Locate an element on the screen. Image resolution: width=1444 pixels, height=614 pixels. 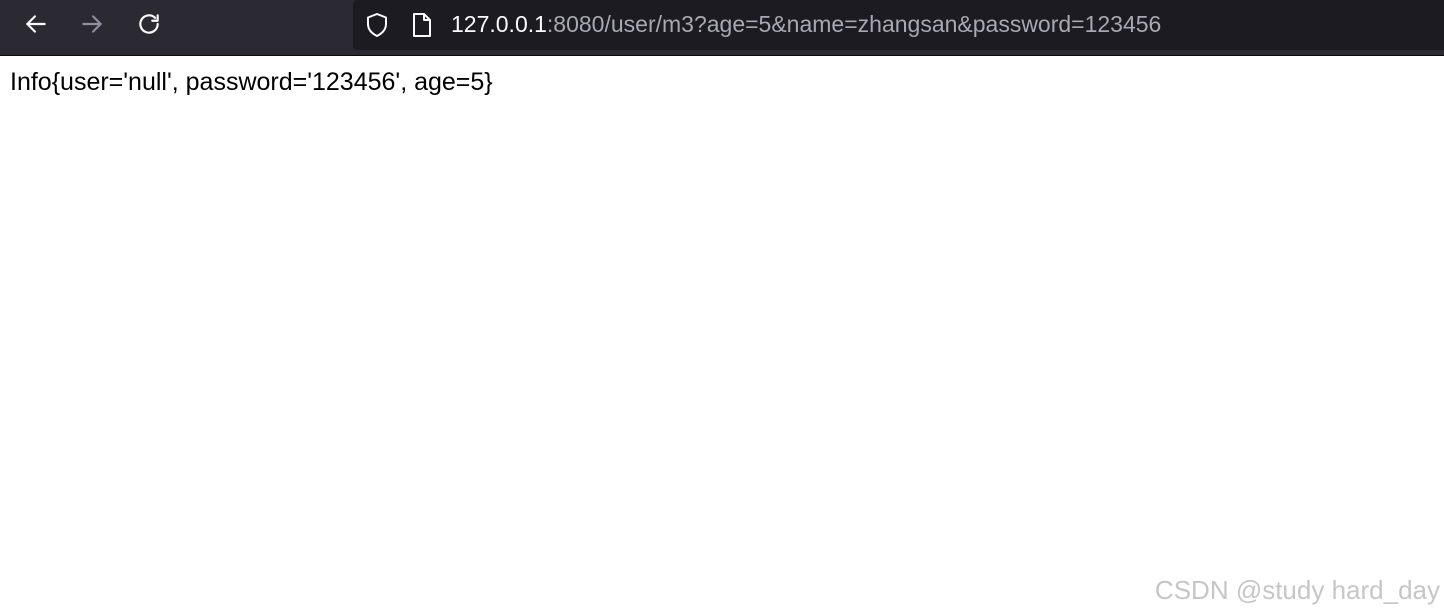
forward-button is located at coordinates (92, 24).